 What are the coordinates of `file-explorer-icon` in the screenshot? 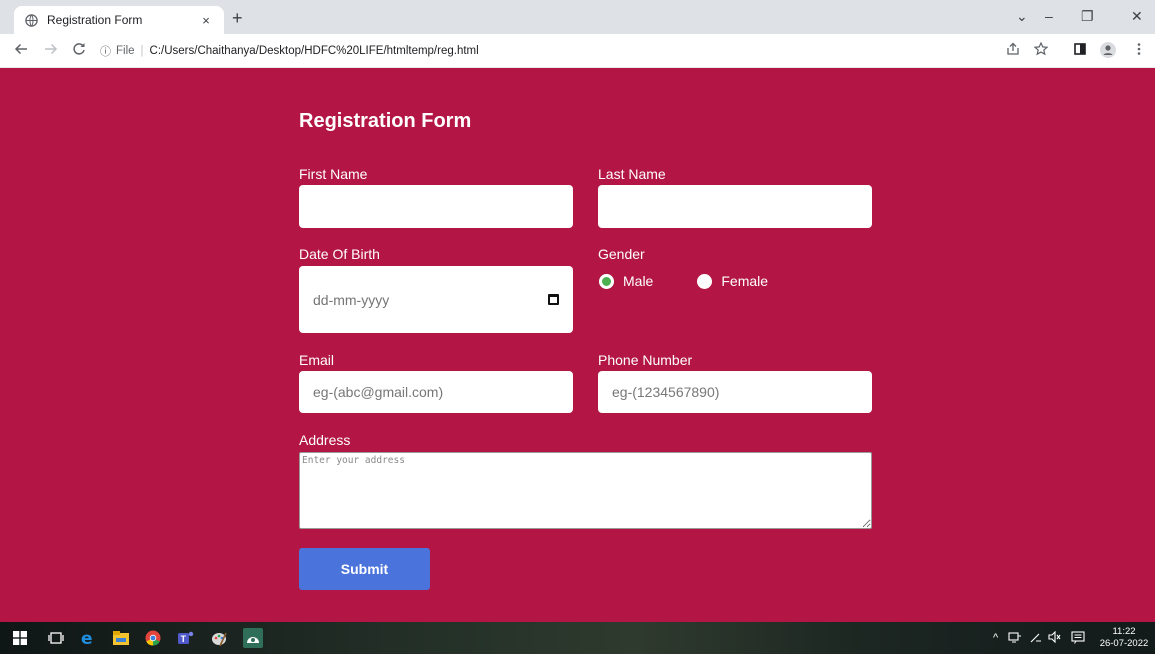 It's located at (121, 638).